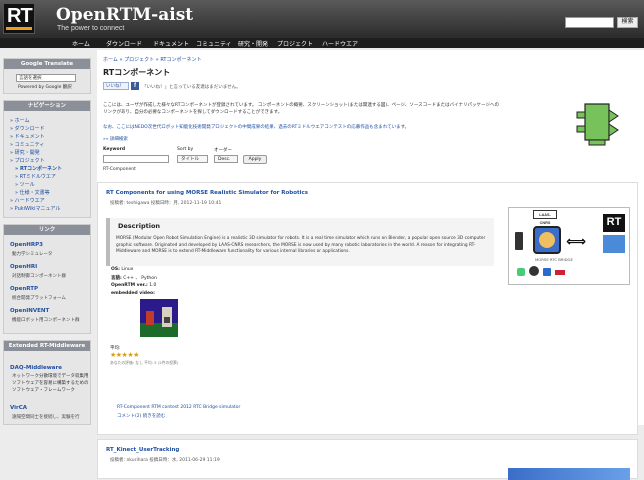  I want to click on order-select: Desc., so click(226, 159).